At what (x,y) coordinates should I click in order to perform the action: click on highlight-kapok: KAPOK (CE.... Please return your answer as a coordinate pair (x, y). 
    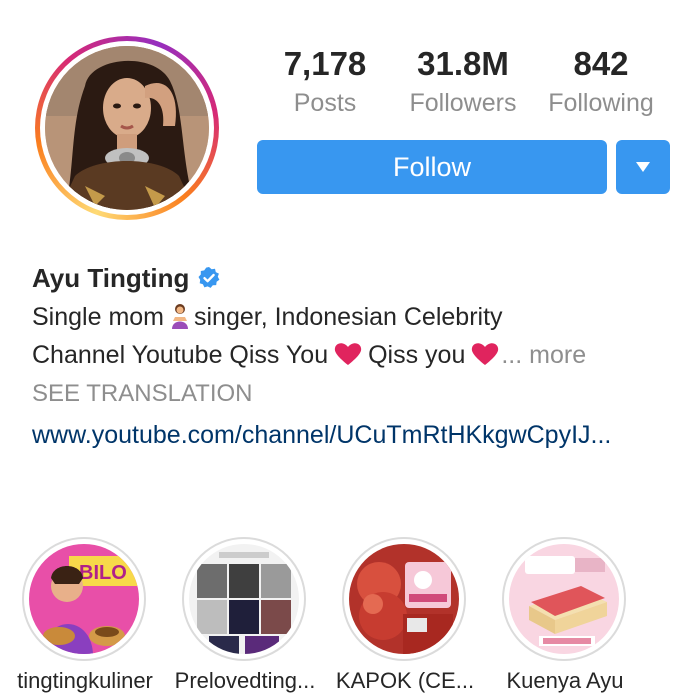
    Looking at the image, I should click on (405, 615).